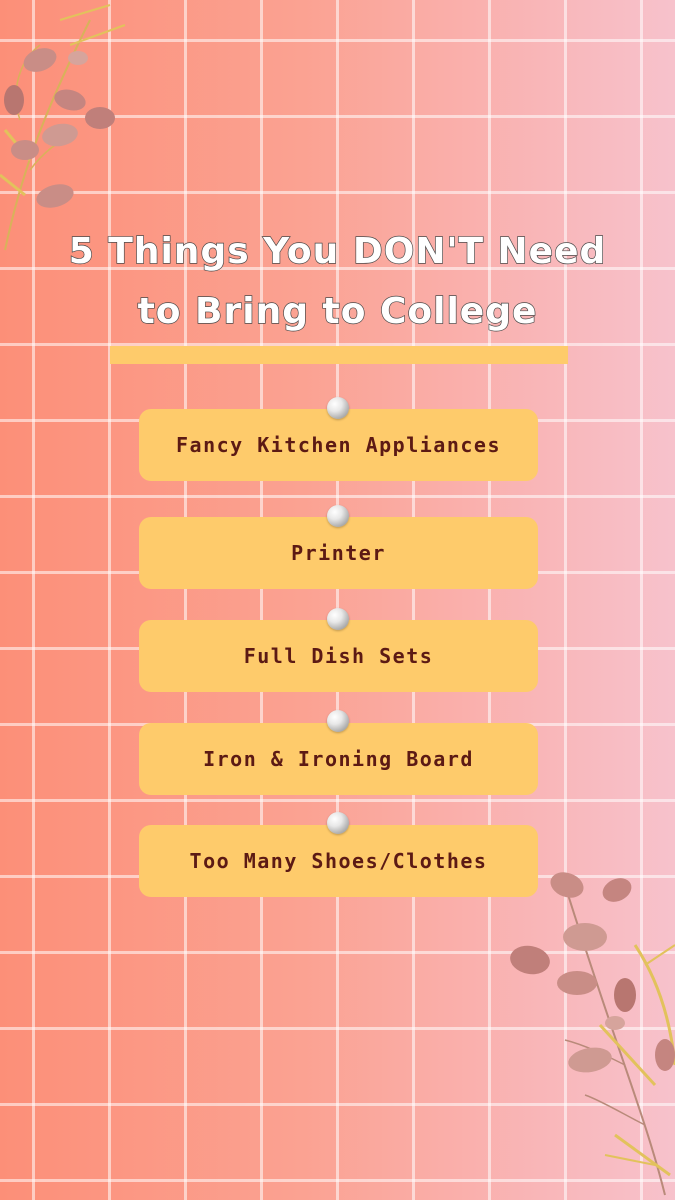 This screenshot has width=675, height=1200. Describe the element at coordinates (337, 251) in the screenshot. I see `title-line-1: 5 Things You DON'T Need` at that location.